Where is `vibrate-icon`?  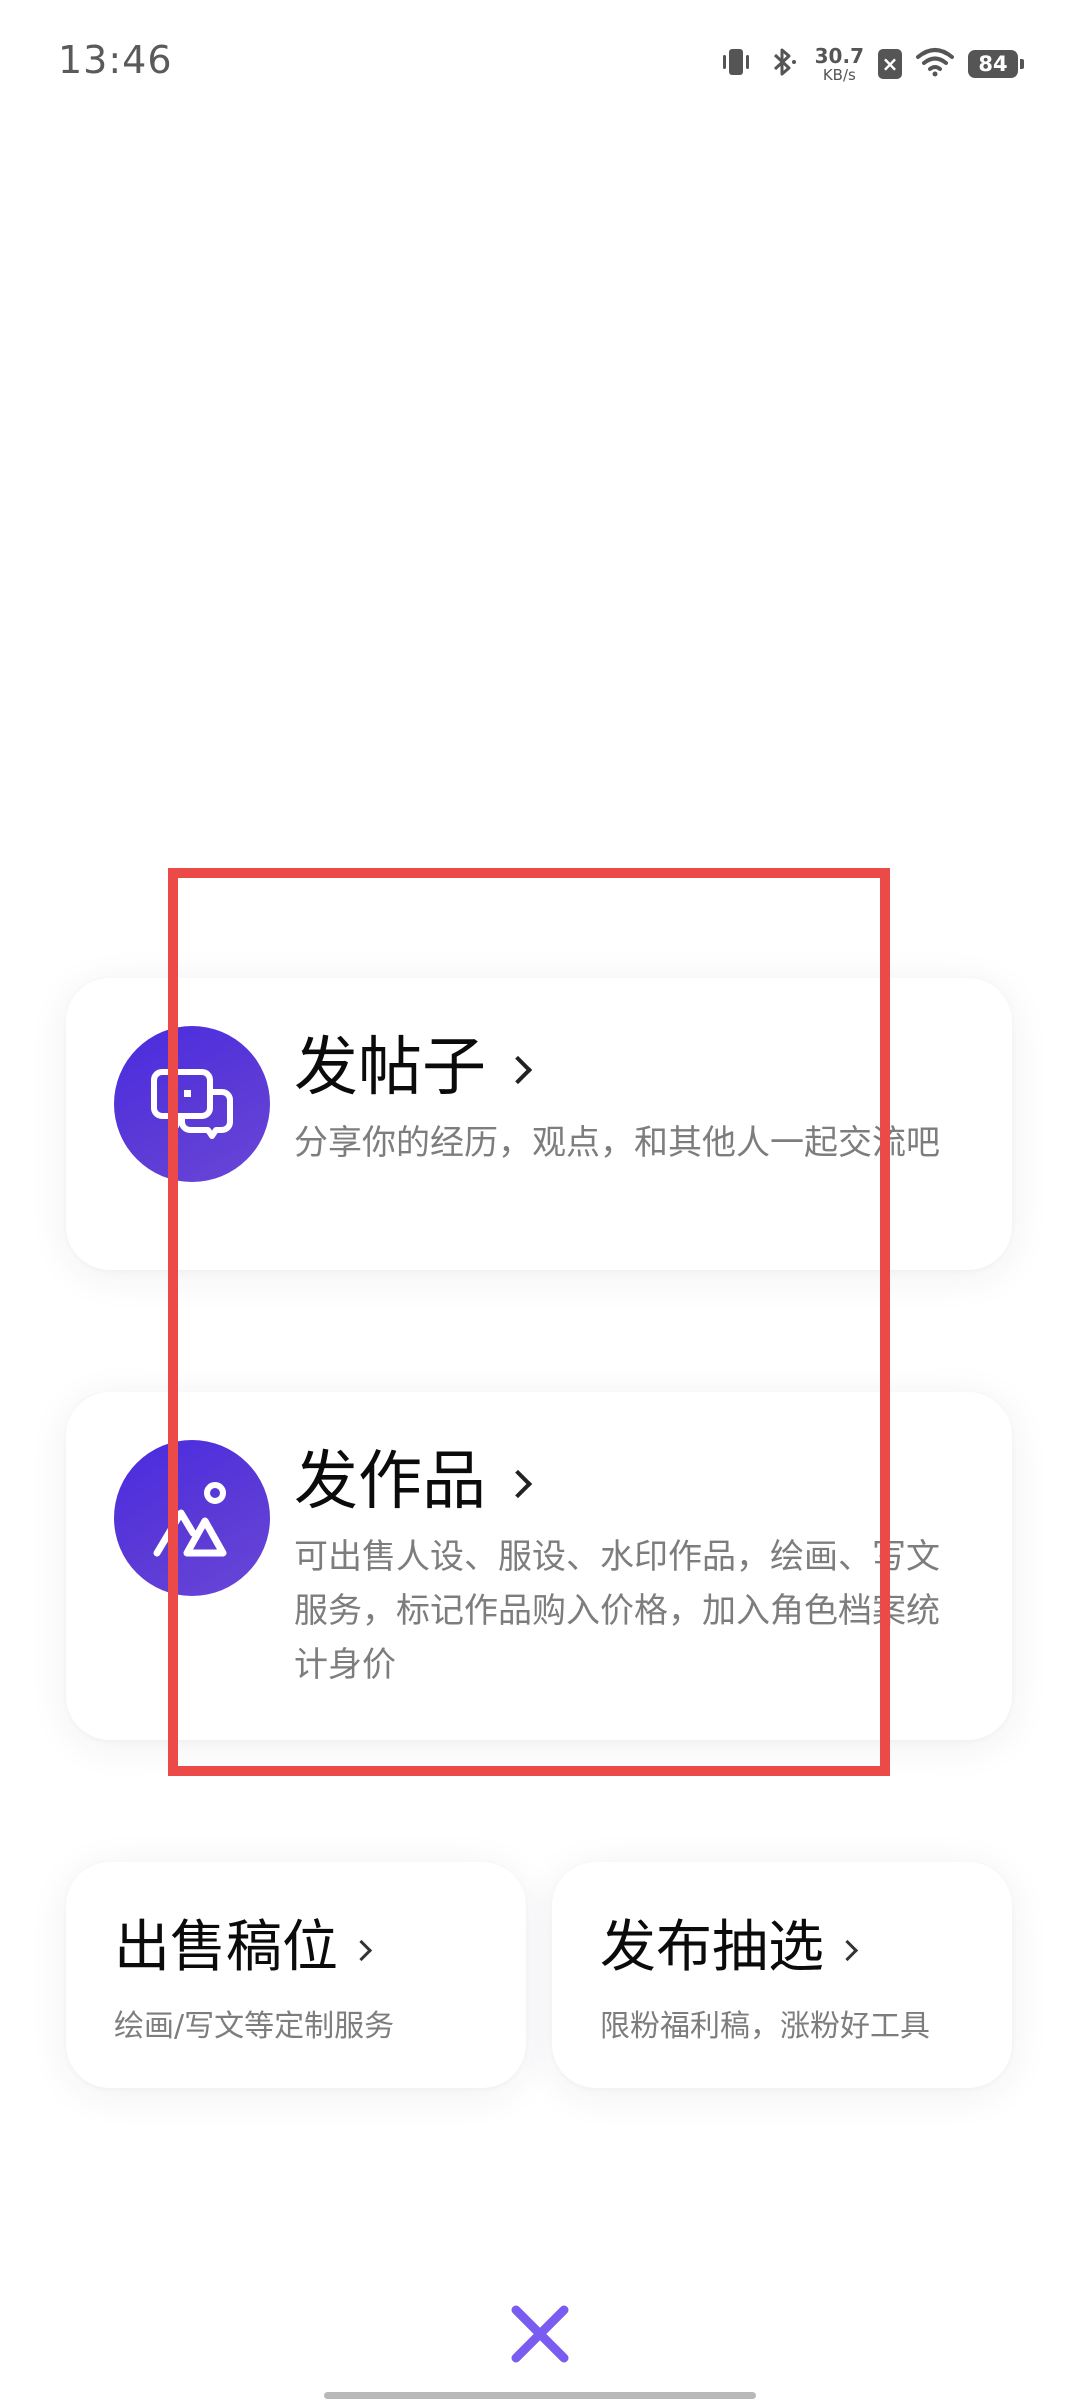
vibrate-icon is located at coordinates (736, 64).